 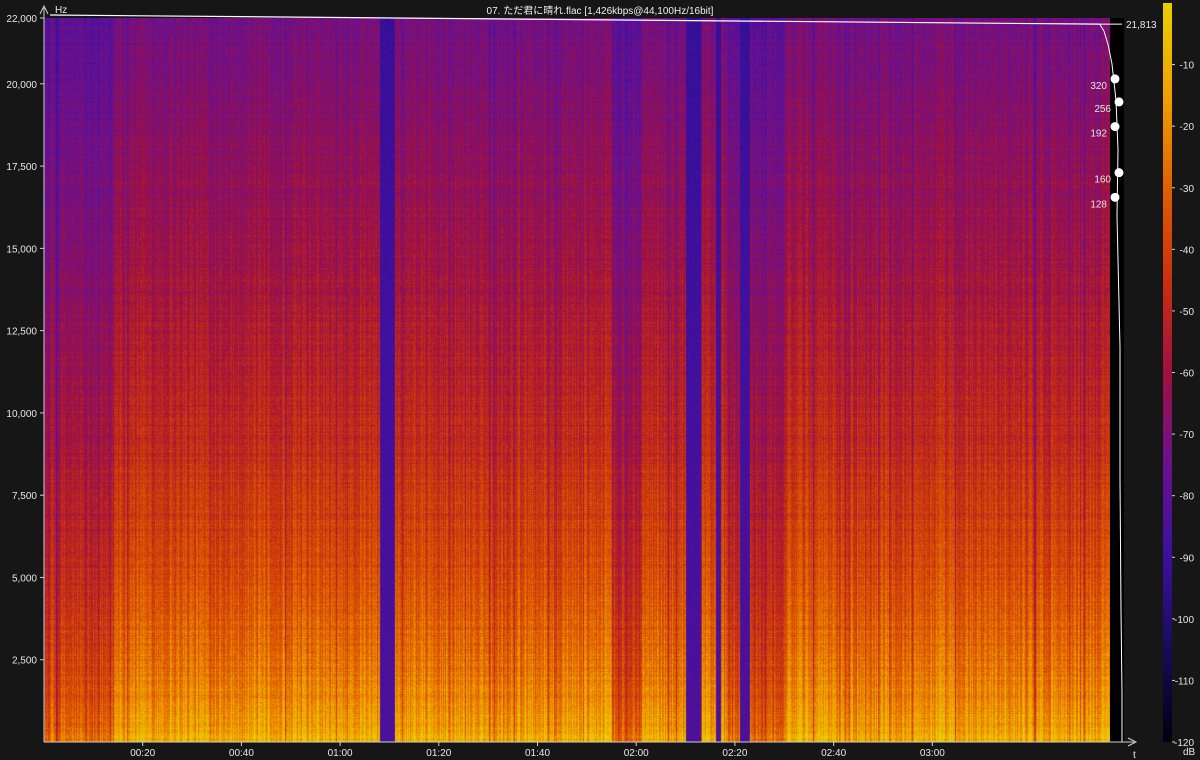 What do you see at coordinates (932, 753) in the screenshot?
I see `x-tick-label: 03:00` at bounding box center [932, 753].